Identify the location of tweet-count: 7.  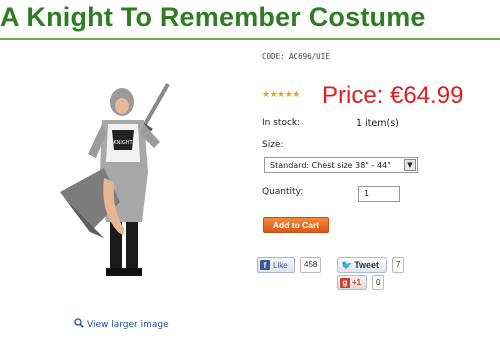
(398, 265).